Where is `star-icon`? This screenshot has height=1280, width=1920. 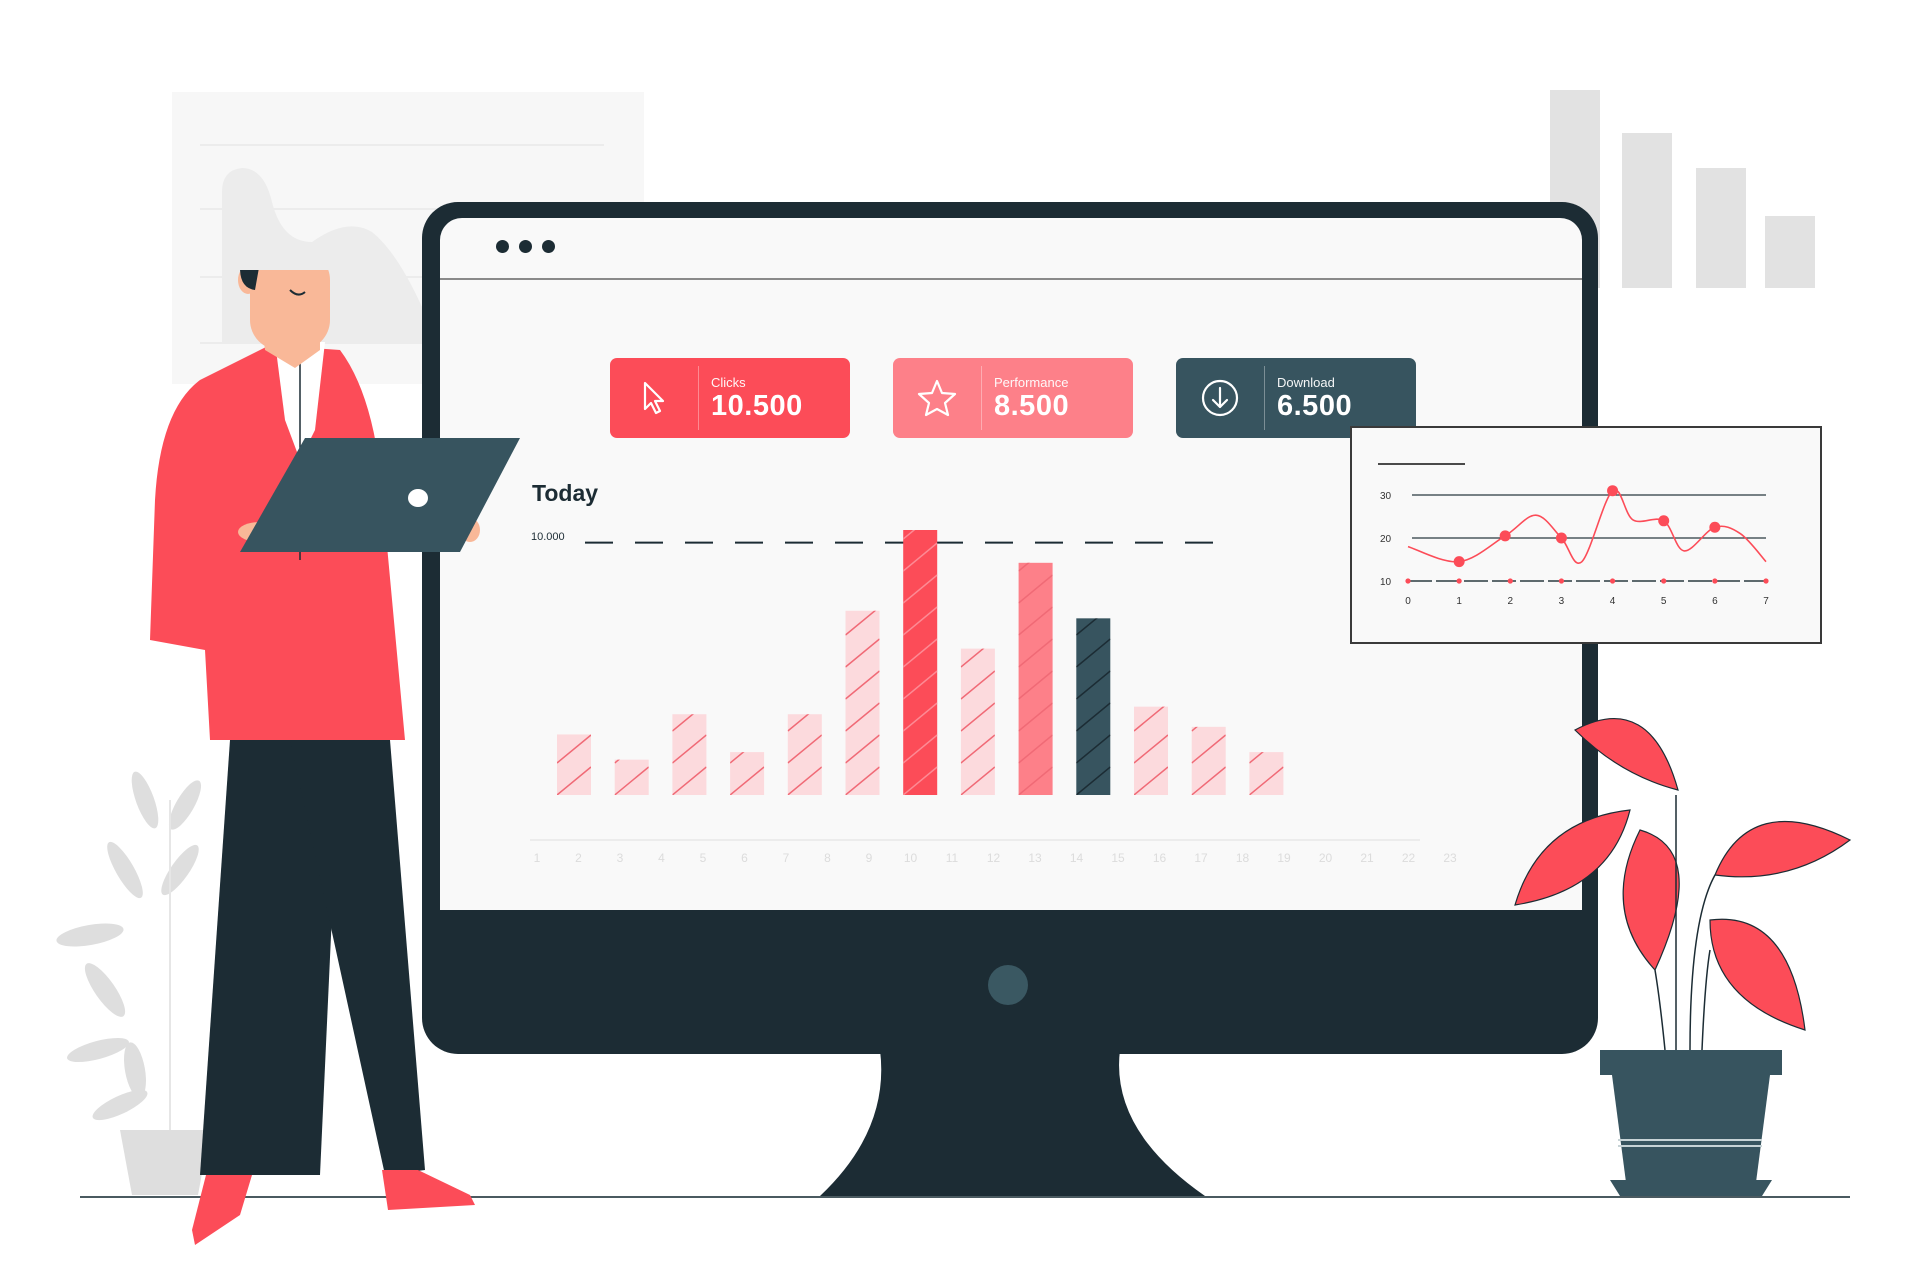 star-icon is located at coordinates (937, 398).